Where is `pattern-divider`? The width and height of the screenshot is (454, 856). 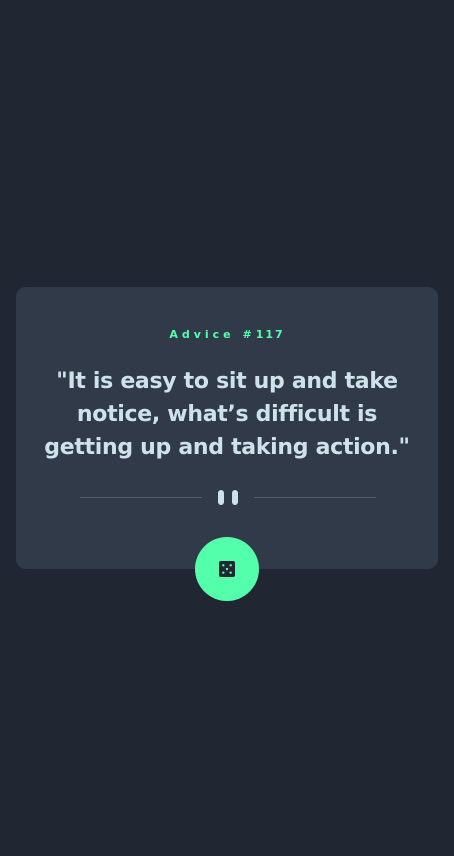 pattern-divider is located at coordinates (228, 496).